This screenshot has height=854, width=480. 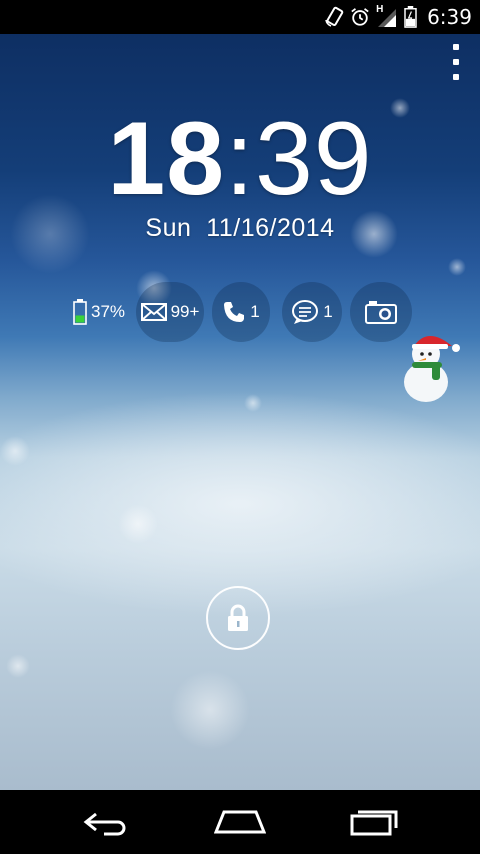 I want to click on lock-icon, so click(x=238, y=617).